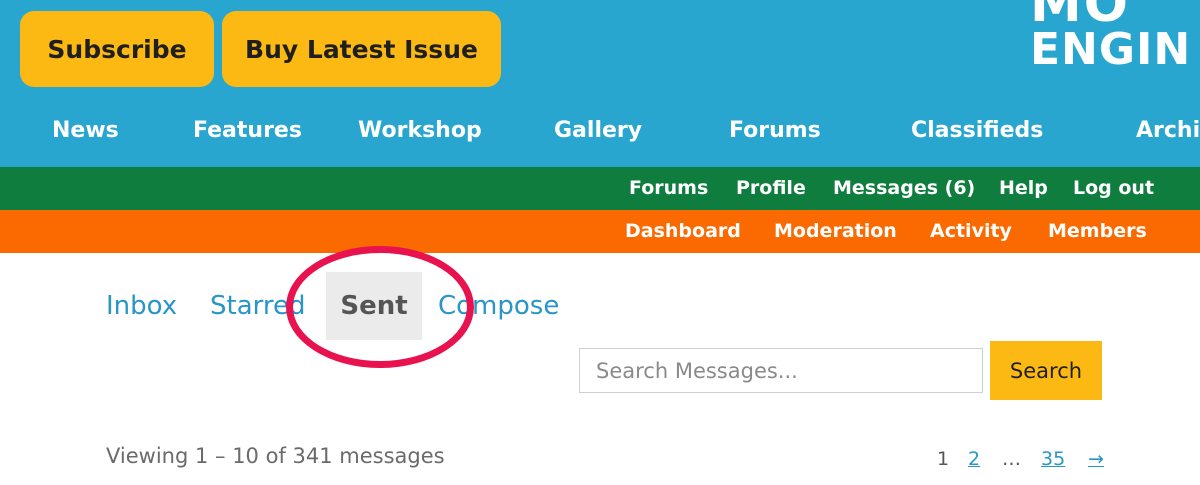  Describe the element at coordinates (1097, 231) in the screenshot. I see `admin-nav-members: Members` at that location.